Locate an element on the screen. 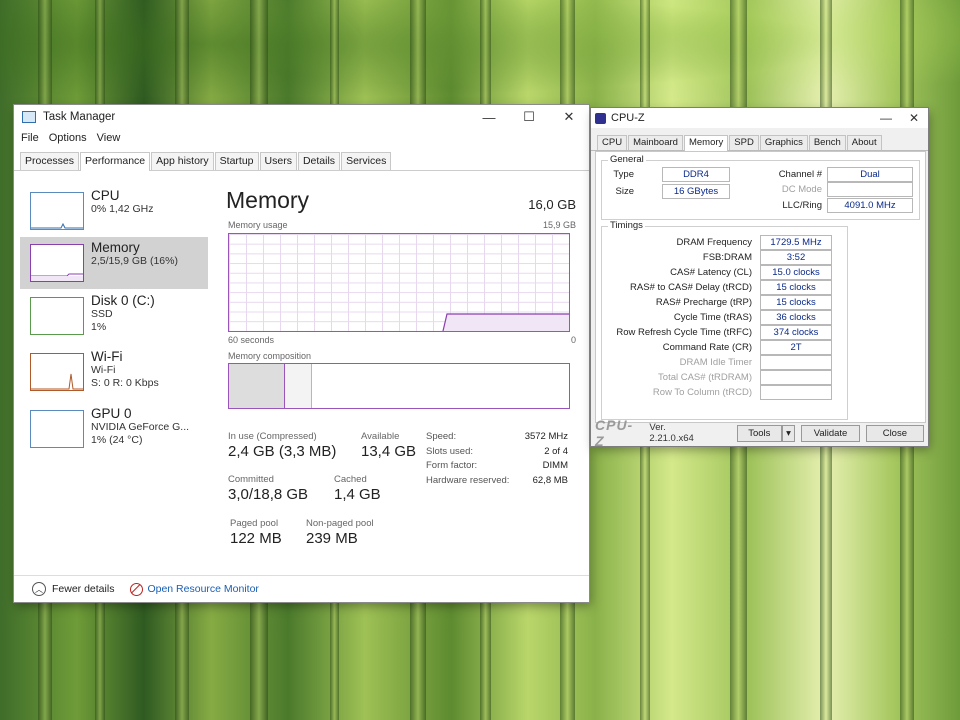  cpuz-window-title: CPU-Z is located at coordinates (628, 118).